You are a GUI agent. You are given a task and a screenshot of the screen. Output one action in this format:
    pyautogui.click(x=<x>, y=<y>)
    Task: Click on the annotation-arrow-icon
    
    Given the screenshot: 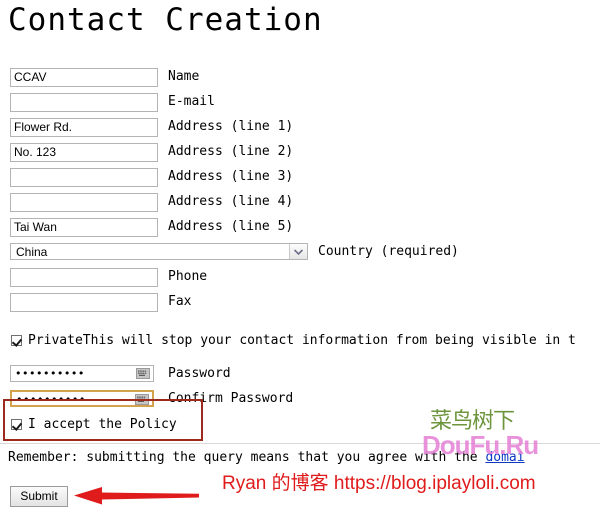 What is the action you would take?
    pyautogui.click(x=136, y=496)
    